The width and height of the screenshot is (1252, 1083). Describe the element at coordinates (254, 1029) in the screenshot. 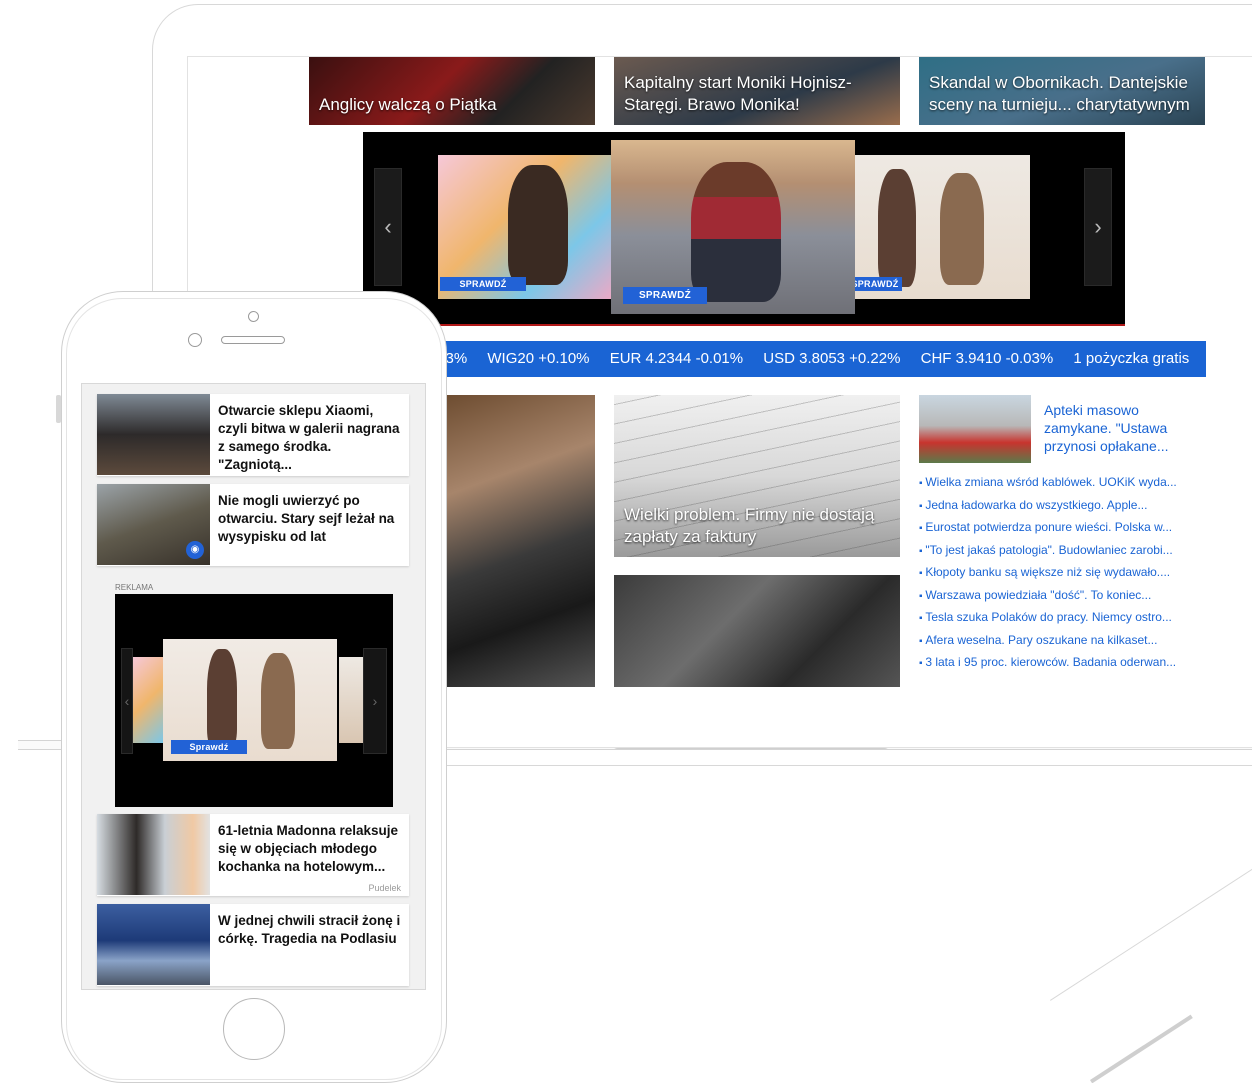

I see `phone-home-button` at that location.